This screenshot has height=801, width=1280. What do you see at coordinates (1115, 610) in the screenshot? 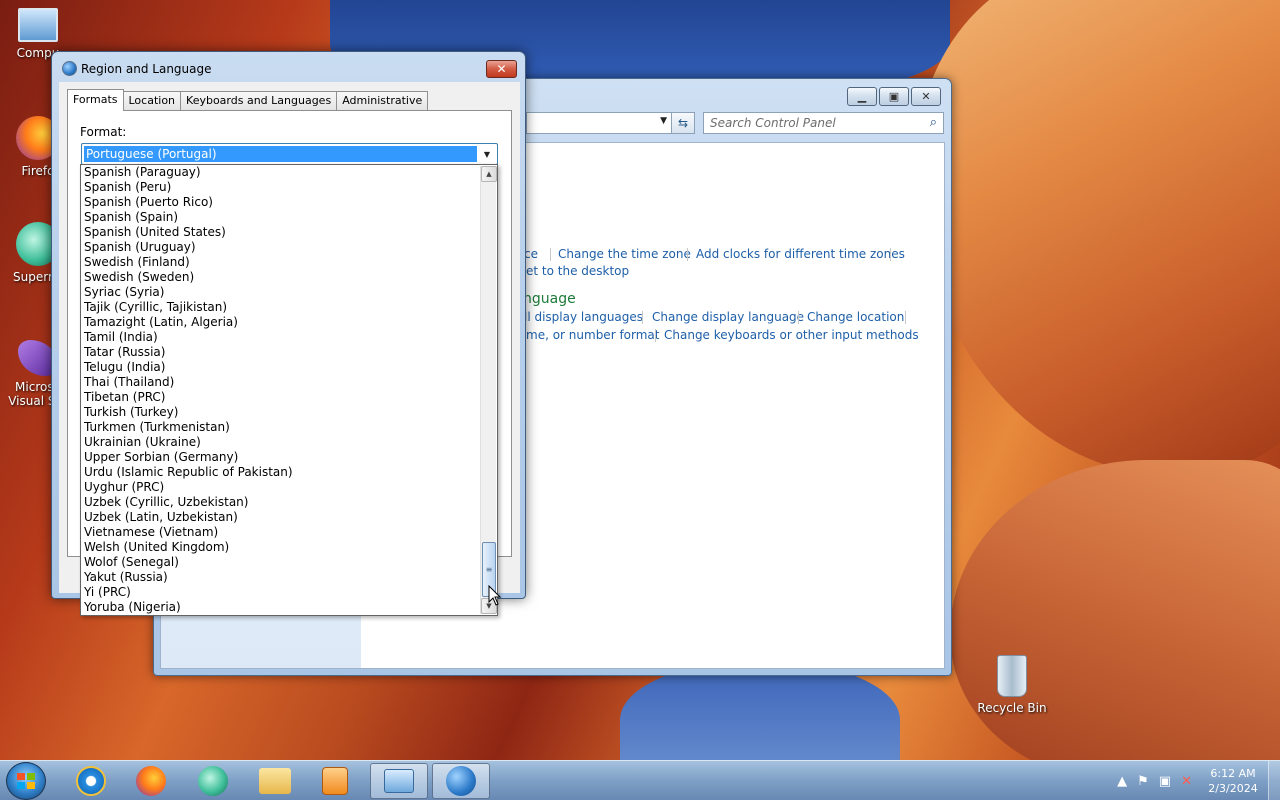
I see `wallpaper-rock-lower` at bounding box center [1115, 610].